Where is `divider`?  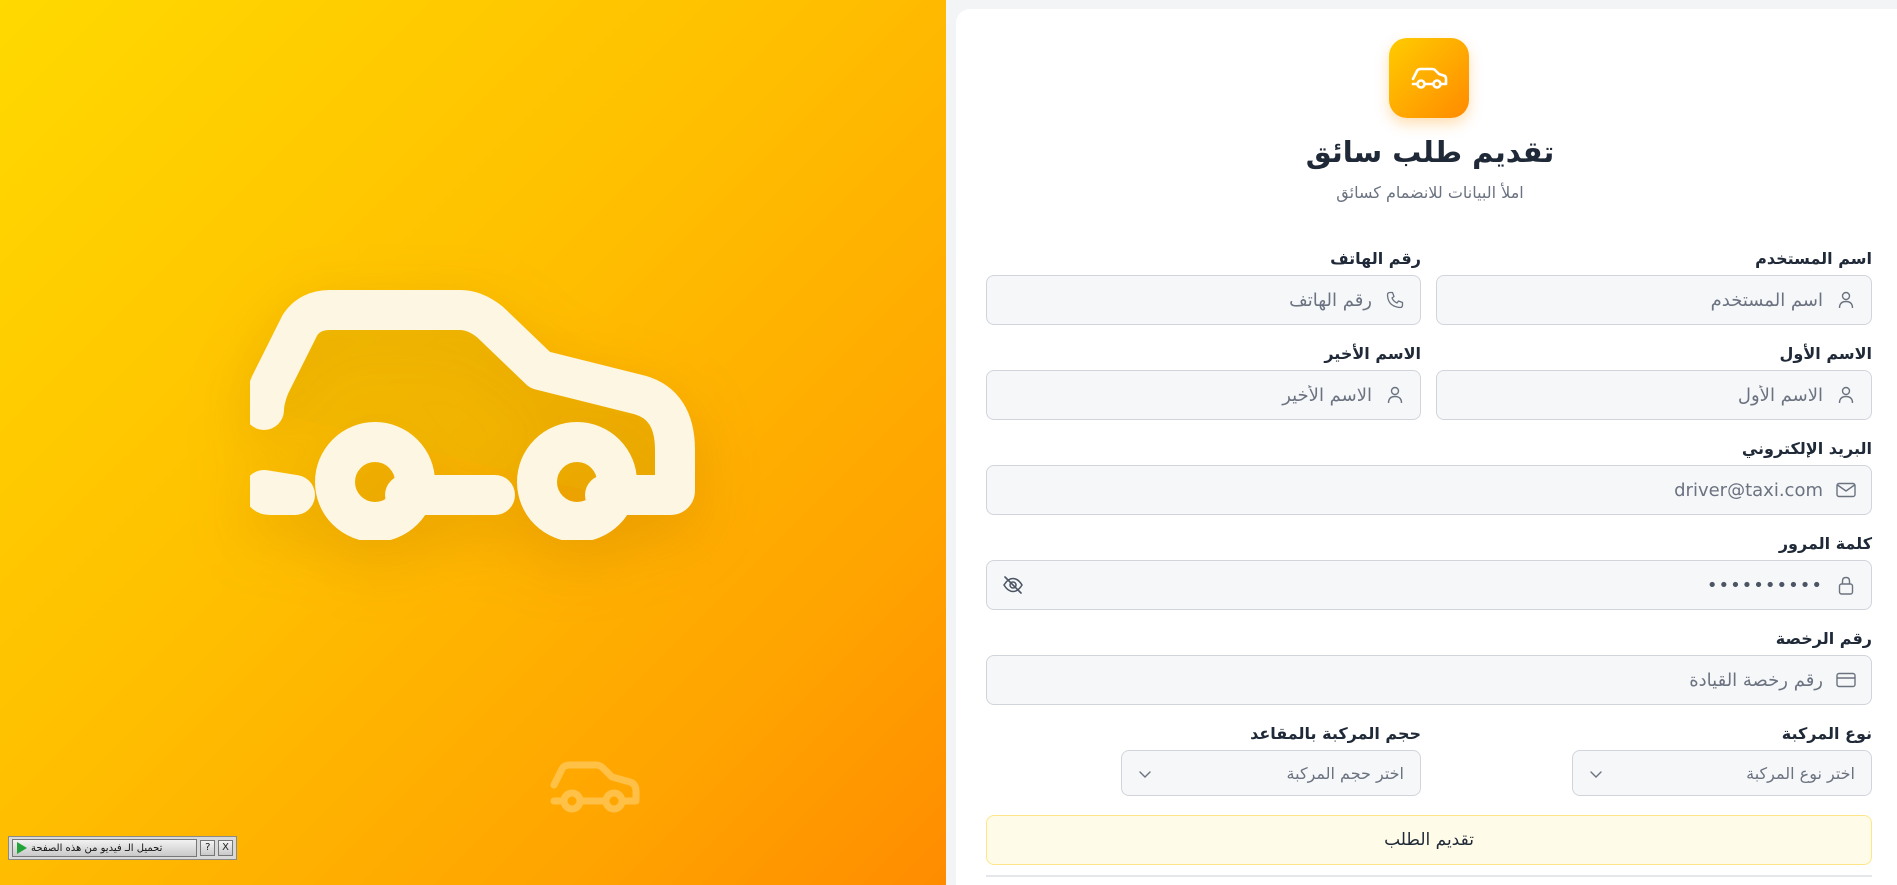 divider is located at coordinates (1429, 876).